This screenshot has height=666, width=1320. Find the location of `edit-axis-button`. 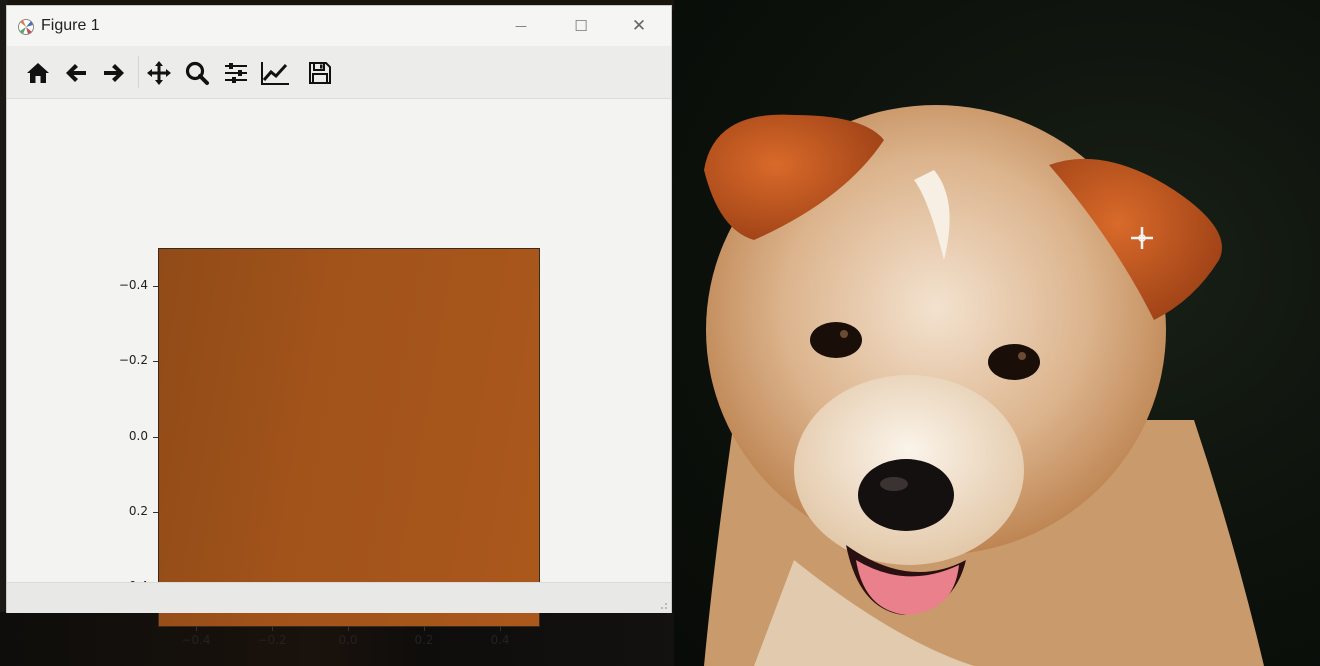

edit-axis-button is located at coordinates (275, 73).